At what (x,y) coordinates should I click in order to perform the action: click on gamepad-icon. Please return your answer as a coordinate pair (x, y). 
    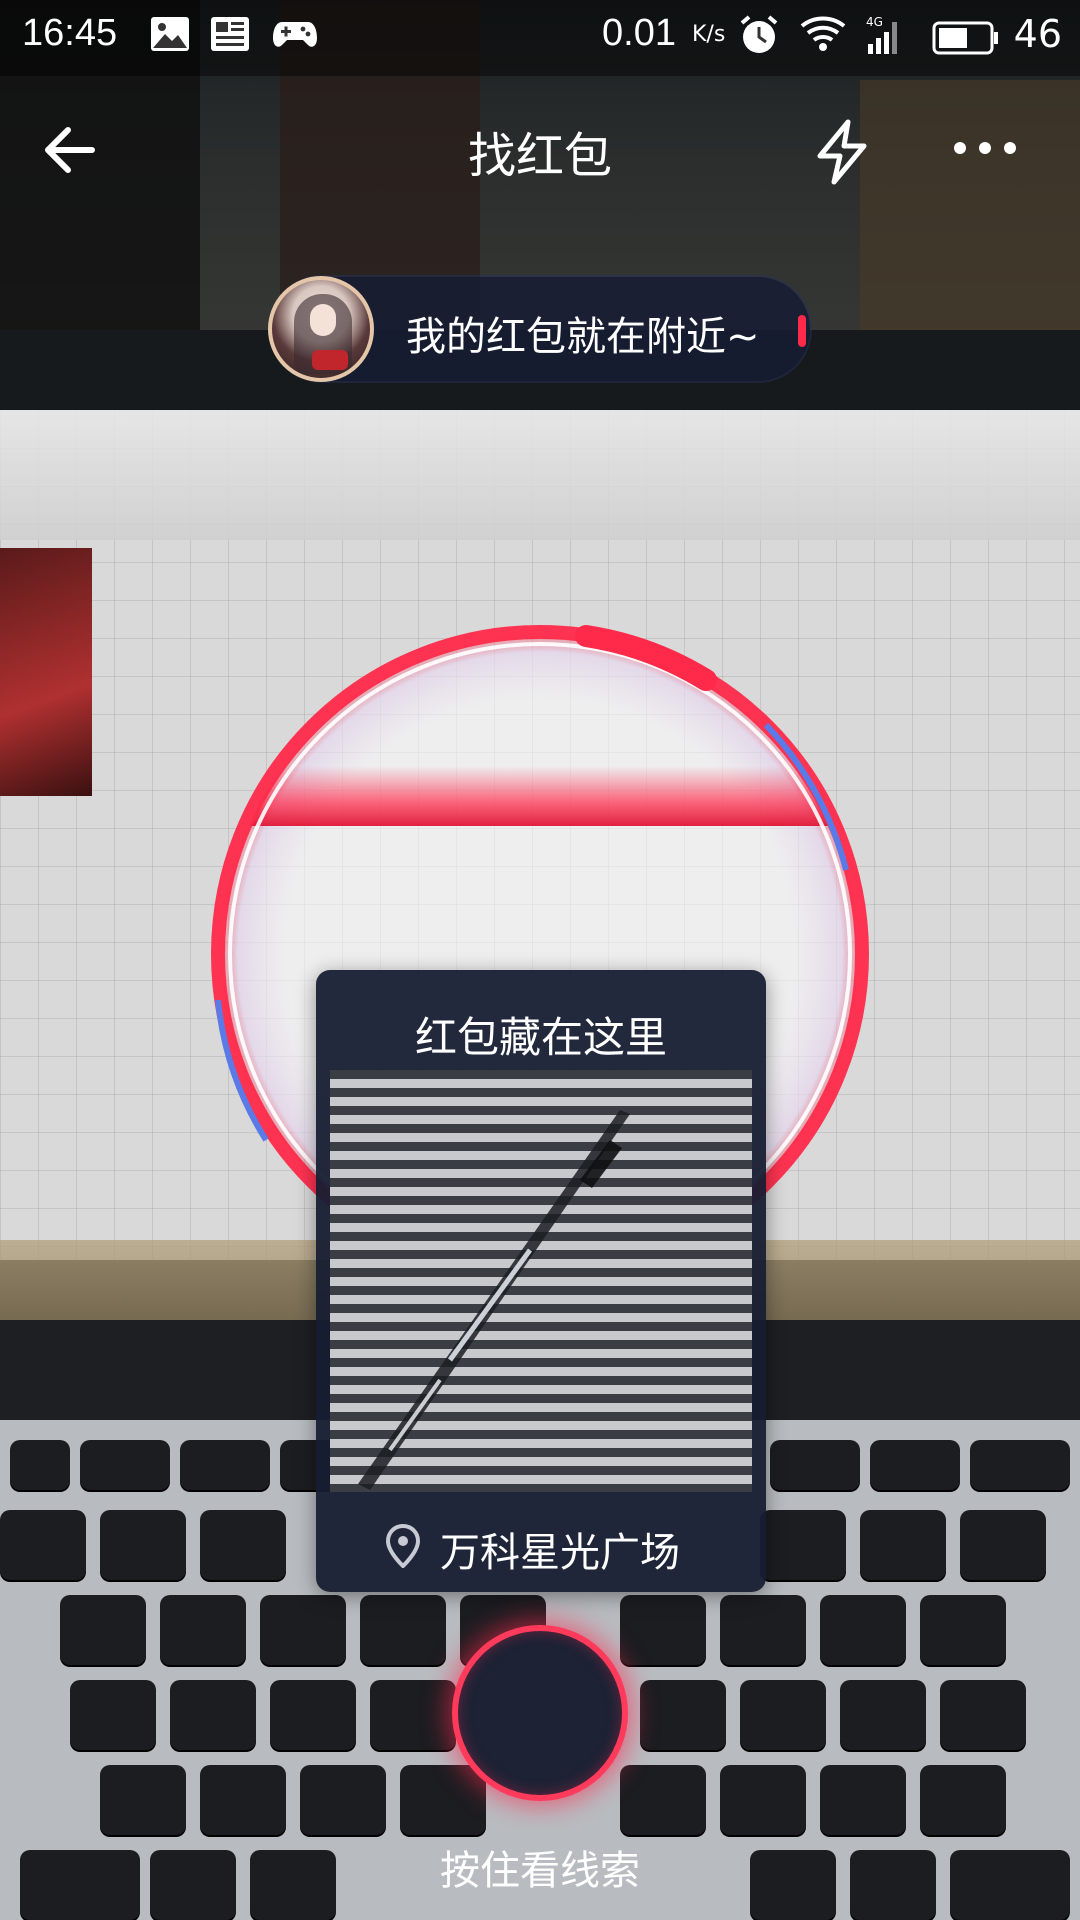
    Looking at the image, I should click on (295, 38).